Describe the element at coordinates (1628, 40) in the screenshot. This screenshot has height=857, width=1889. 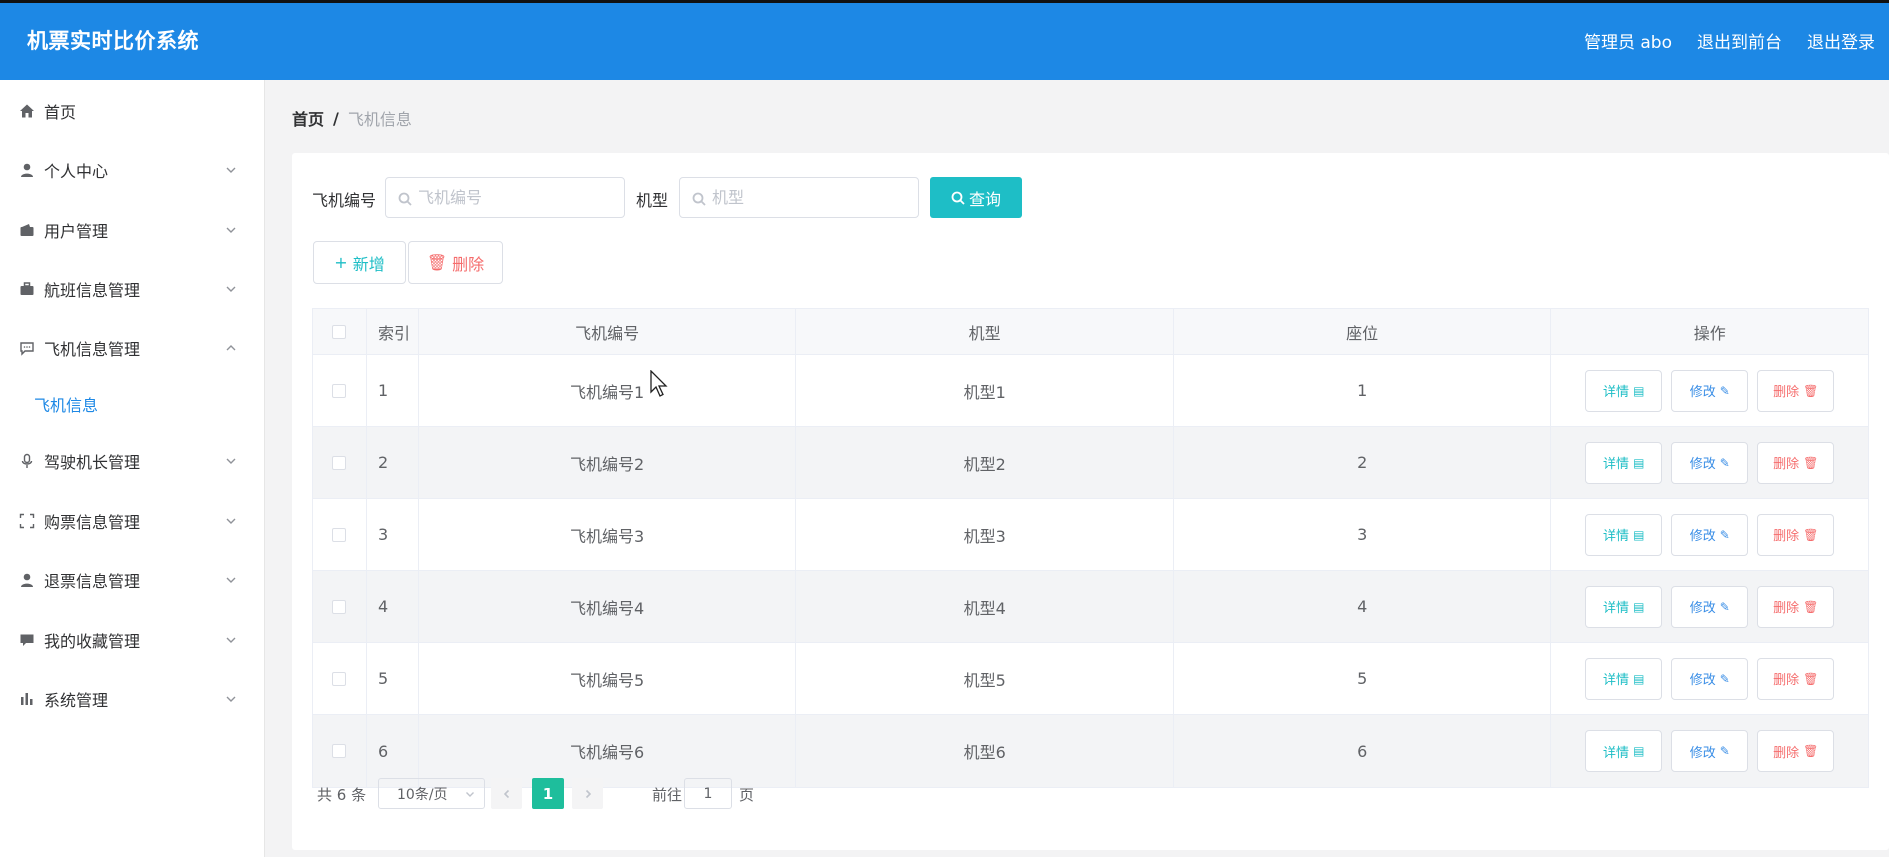
I see `admin-user-link: 管理员 abo` at that location.